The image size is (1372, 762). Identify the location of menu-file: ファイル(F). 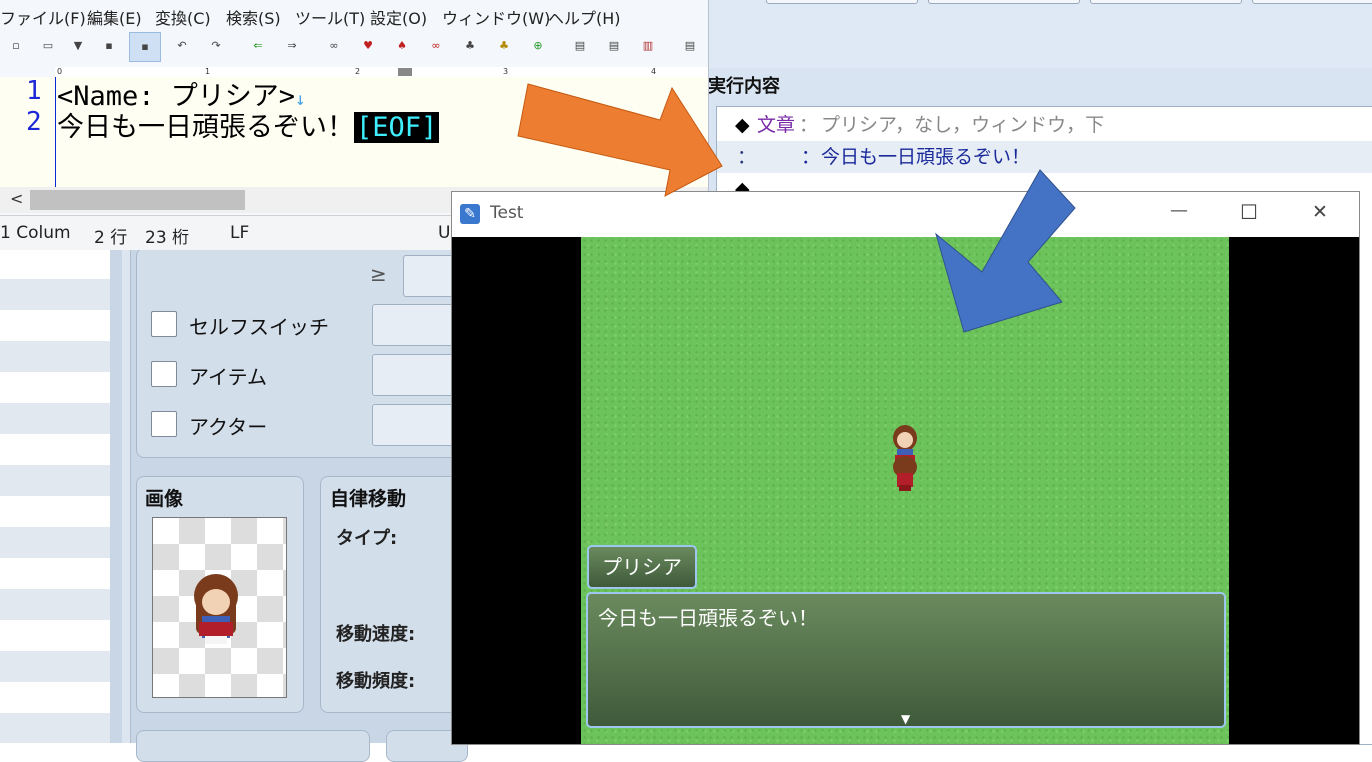
(43, 17).